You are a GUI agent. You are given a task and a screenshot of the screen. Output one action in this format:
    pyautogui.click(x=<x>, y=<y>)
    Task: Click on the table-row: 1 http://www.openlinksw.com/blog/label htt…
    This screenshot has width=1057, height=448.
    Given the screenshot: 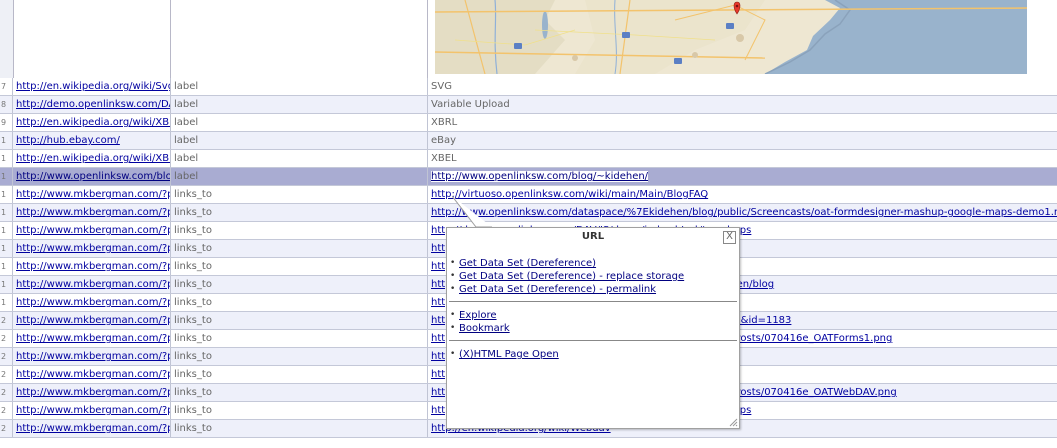 What is the action you would take?
    pyautogui.click(x=528, y=177)
    